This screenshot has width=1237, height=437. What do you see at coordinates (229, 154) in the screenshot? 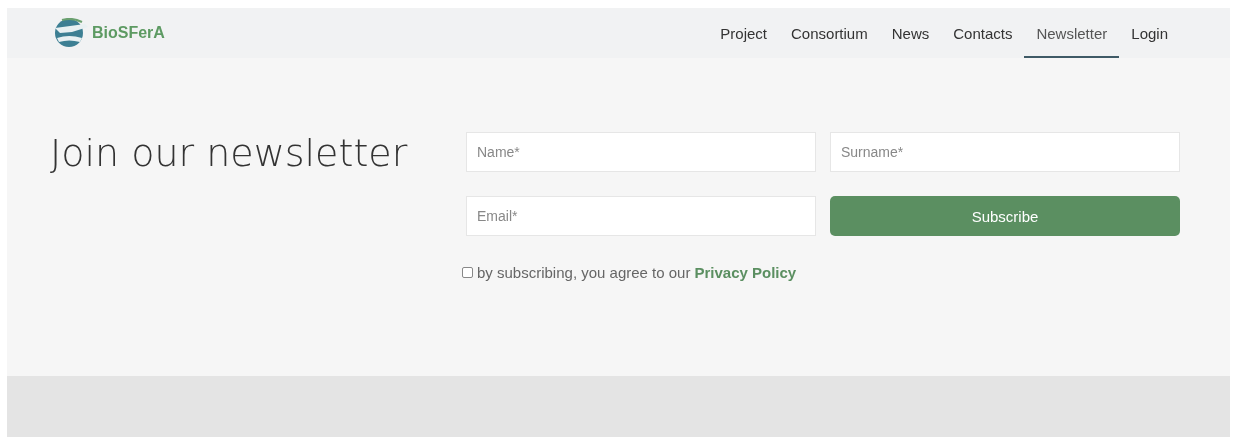
I see `newsletter-title: Join our newsletter` at bounding box center [229, 154].